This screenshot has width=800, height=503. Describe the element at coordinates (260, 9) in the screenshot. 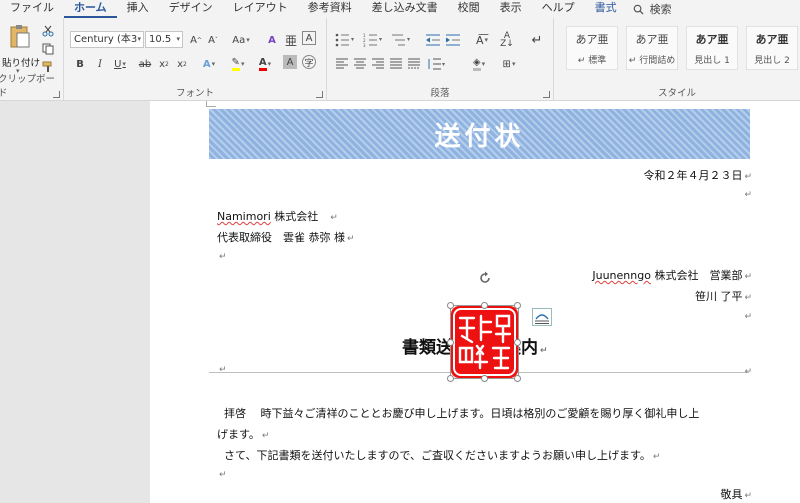

I see `tab-layout: レイアウト` at that location.